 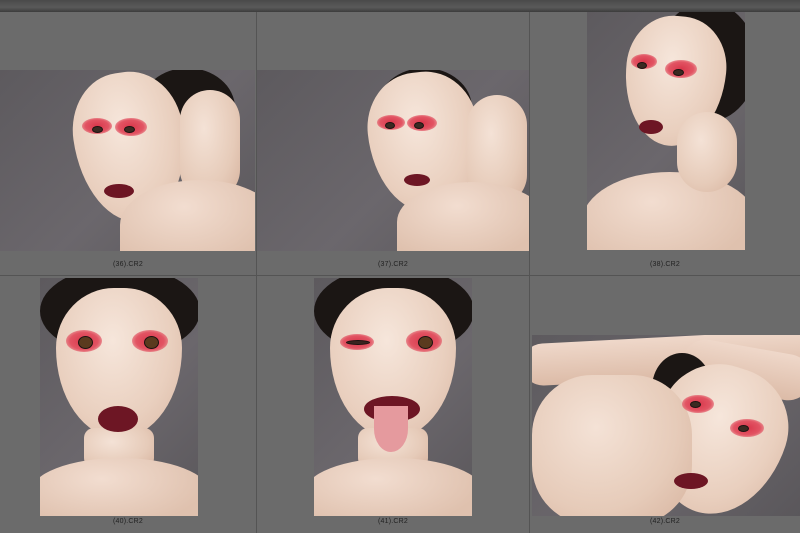 What do you see at coordinates (665, 521) in the screenshot?
I see `thumbnail-caption: (42).CR2` at bounding box center [665, 521].